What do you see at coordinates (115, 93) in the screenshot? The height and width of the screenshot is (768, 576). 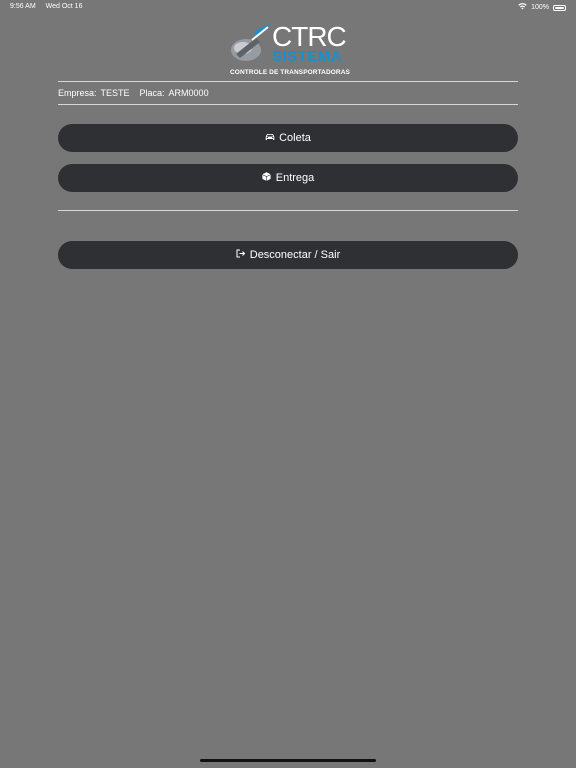 I see `empresa-value: TESTE` at bounding box center [115, 93].